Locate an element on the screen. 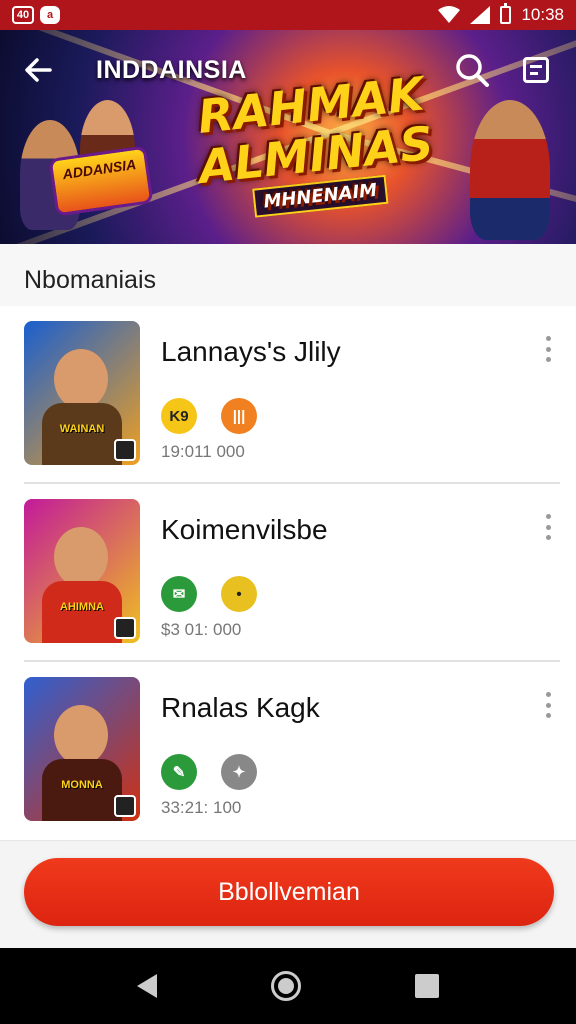  nav-recents-icon is located at coordinates (427, 986).